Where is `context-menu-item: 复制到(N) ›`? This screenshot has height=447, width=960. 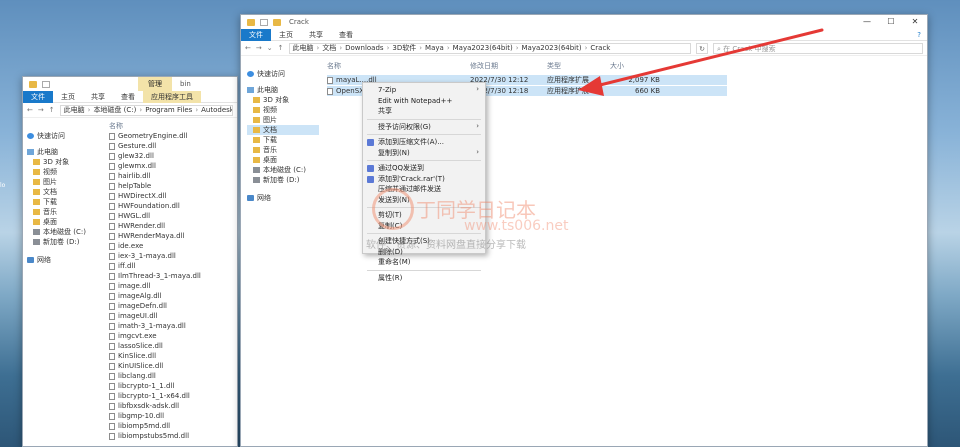
context-menu-item: 复制到(N) › is located at coordinates (424, 153).